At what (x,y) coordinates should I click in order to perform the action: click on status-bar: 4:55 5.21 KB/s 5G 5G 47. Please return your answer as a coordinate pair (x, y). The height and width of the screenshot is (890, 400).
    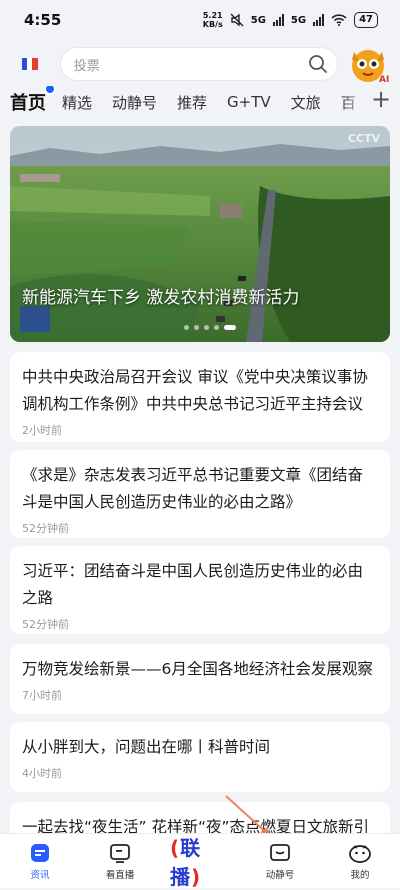
    Looking at the image, I should click on (200, 20).